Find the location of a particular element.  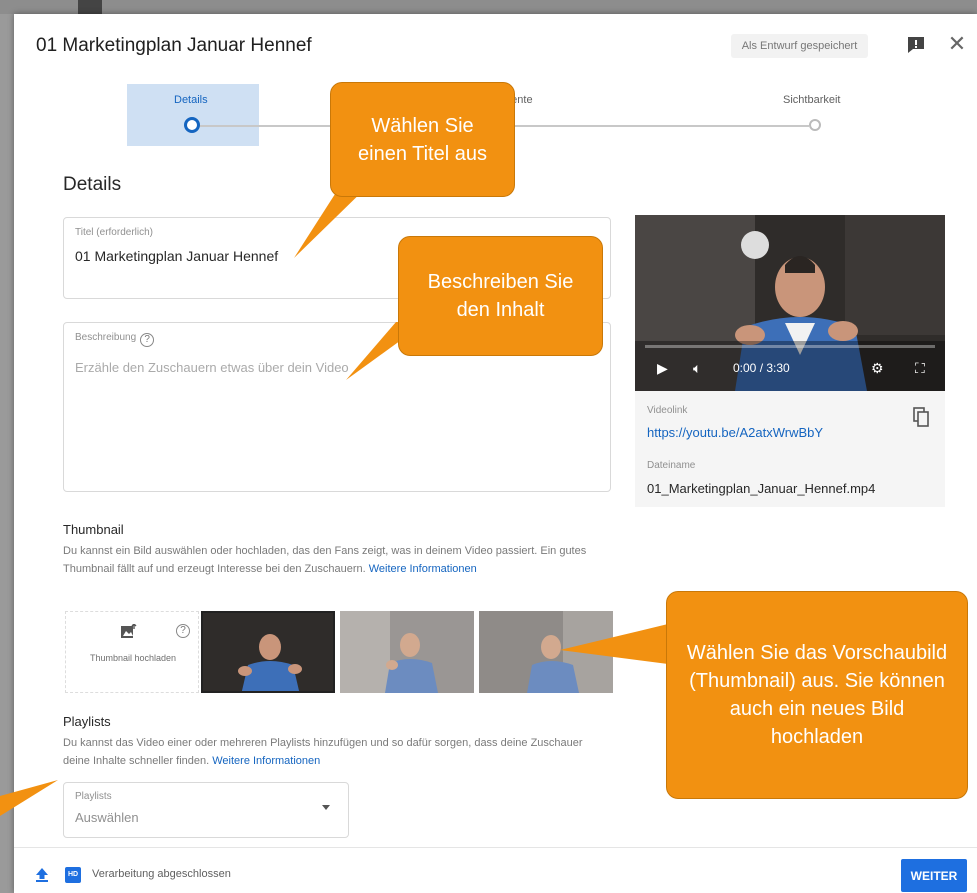

thumbnail-more-link: Weitere Informationen is located at coordinates (423, 569).